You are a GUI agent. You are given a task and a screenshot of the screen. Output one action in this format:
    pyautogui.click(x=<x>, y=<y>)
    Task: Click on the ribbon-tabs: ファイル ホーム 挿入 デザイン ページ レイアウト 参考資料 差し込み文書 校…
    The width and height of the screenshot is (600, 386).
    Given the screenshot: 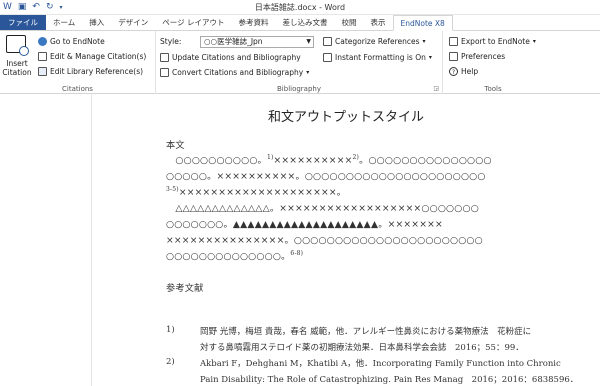 What is the action you would take?
    pyautogui.click(x=300, y=23)
    